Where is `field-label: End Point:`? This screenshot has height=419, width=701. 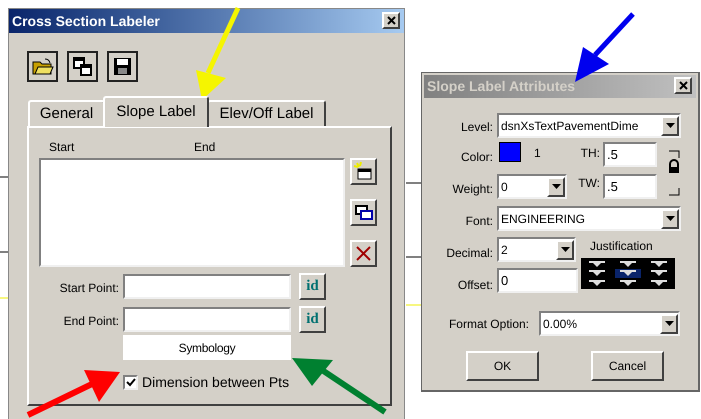
field-label: End Point: is located at coordinates (91, 321).